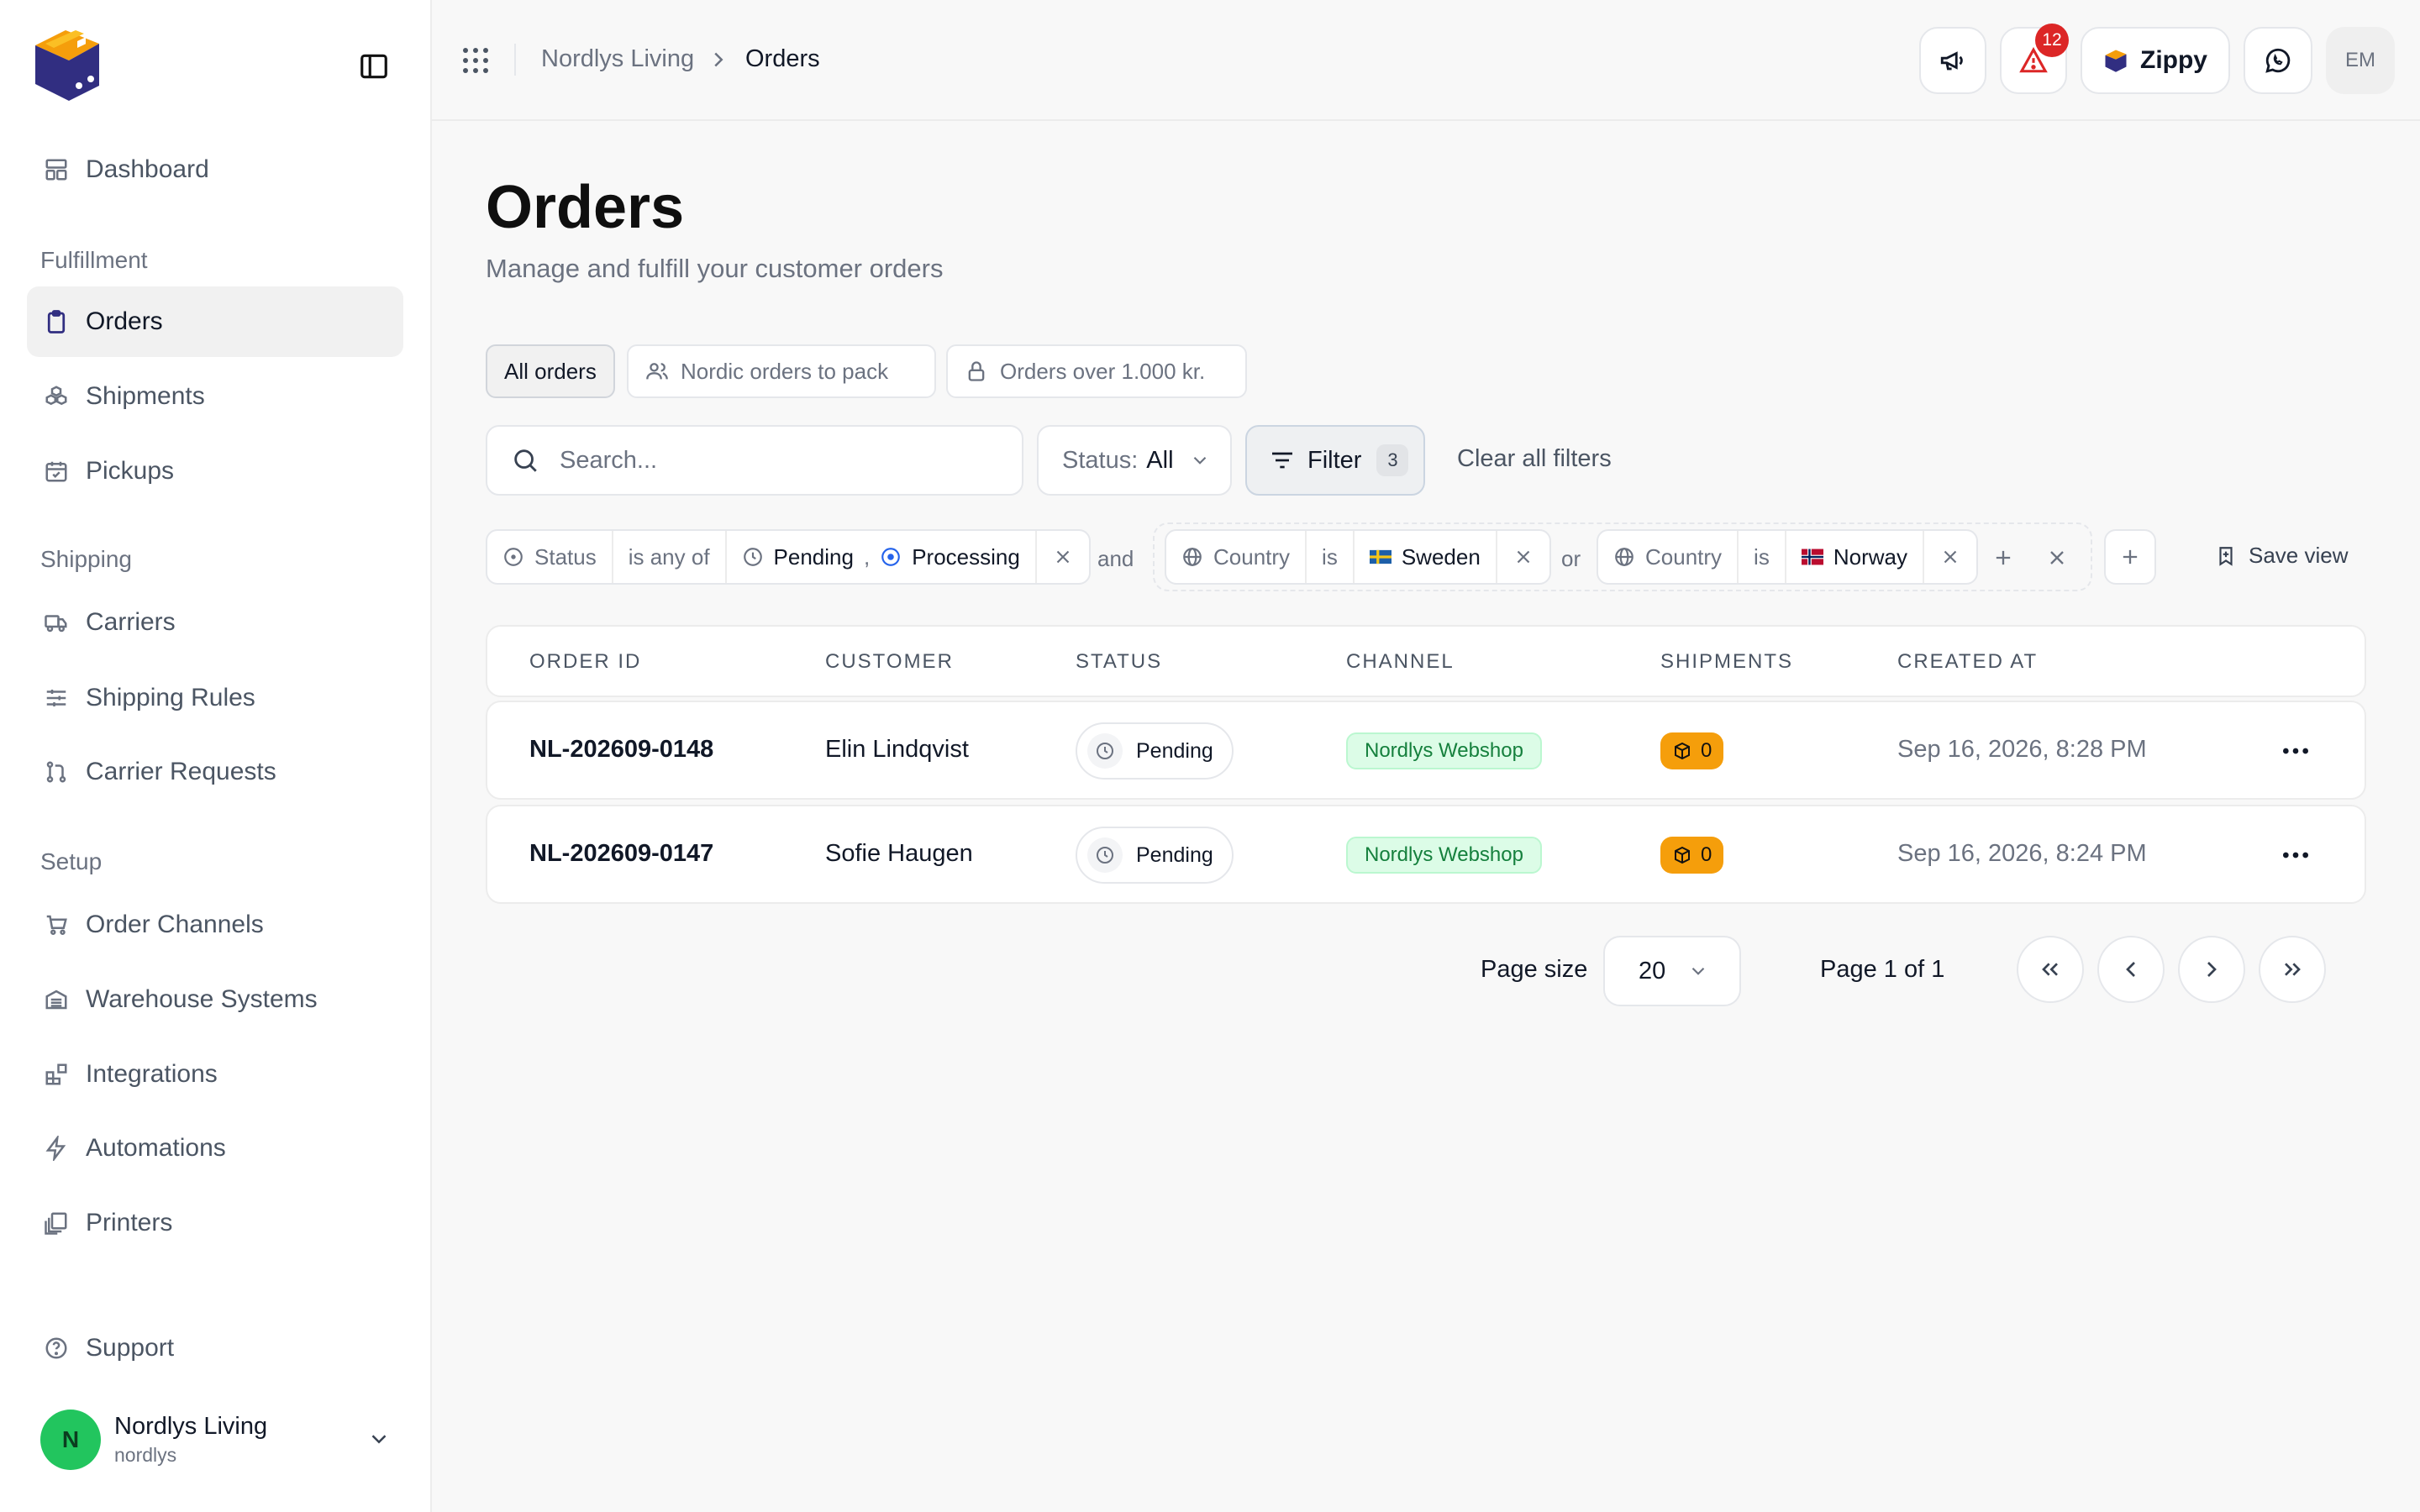 The width and height of the screenshot is (2420, 1512). I want to click on sidebar-item-printers: Printers, so click(215, 1223).